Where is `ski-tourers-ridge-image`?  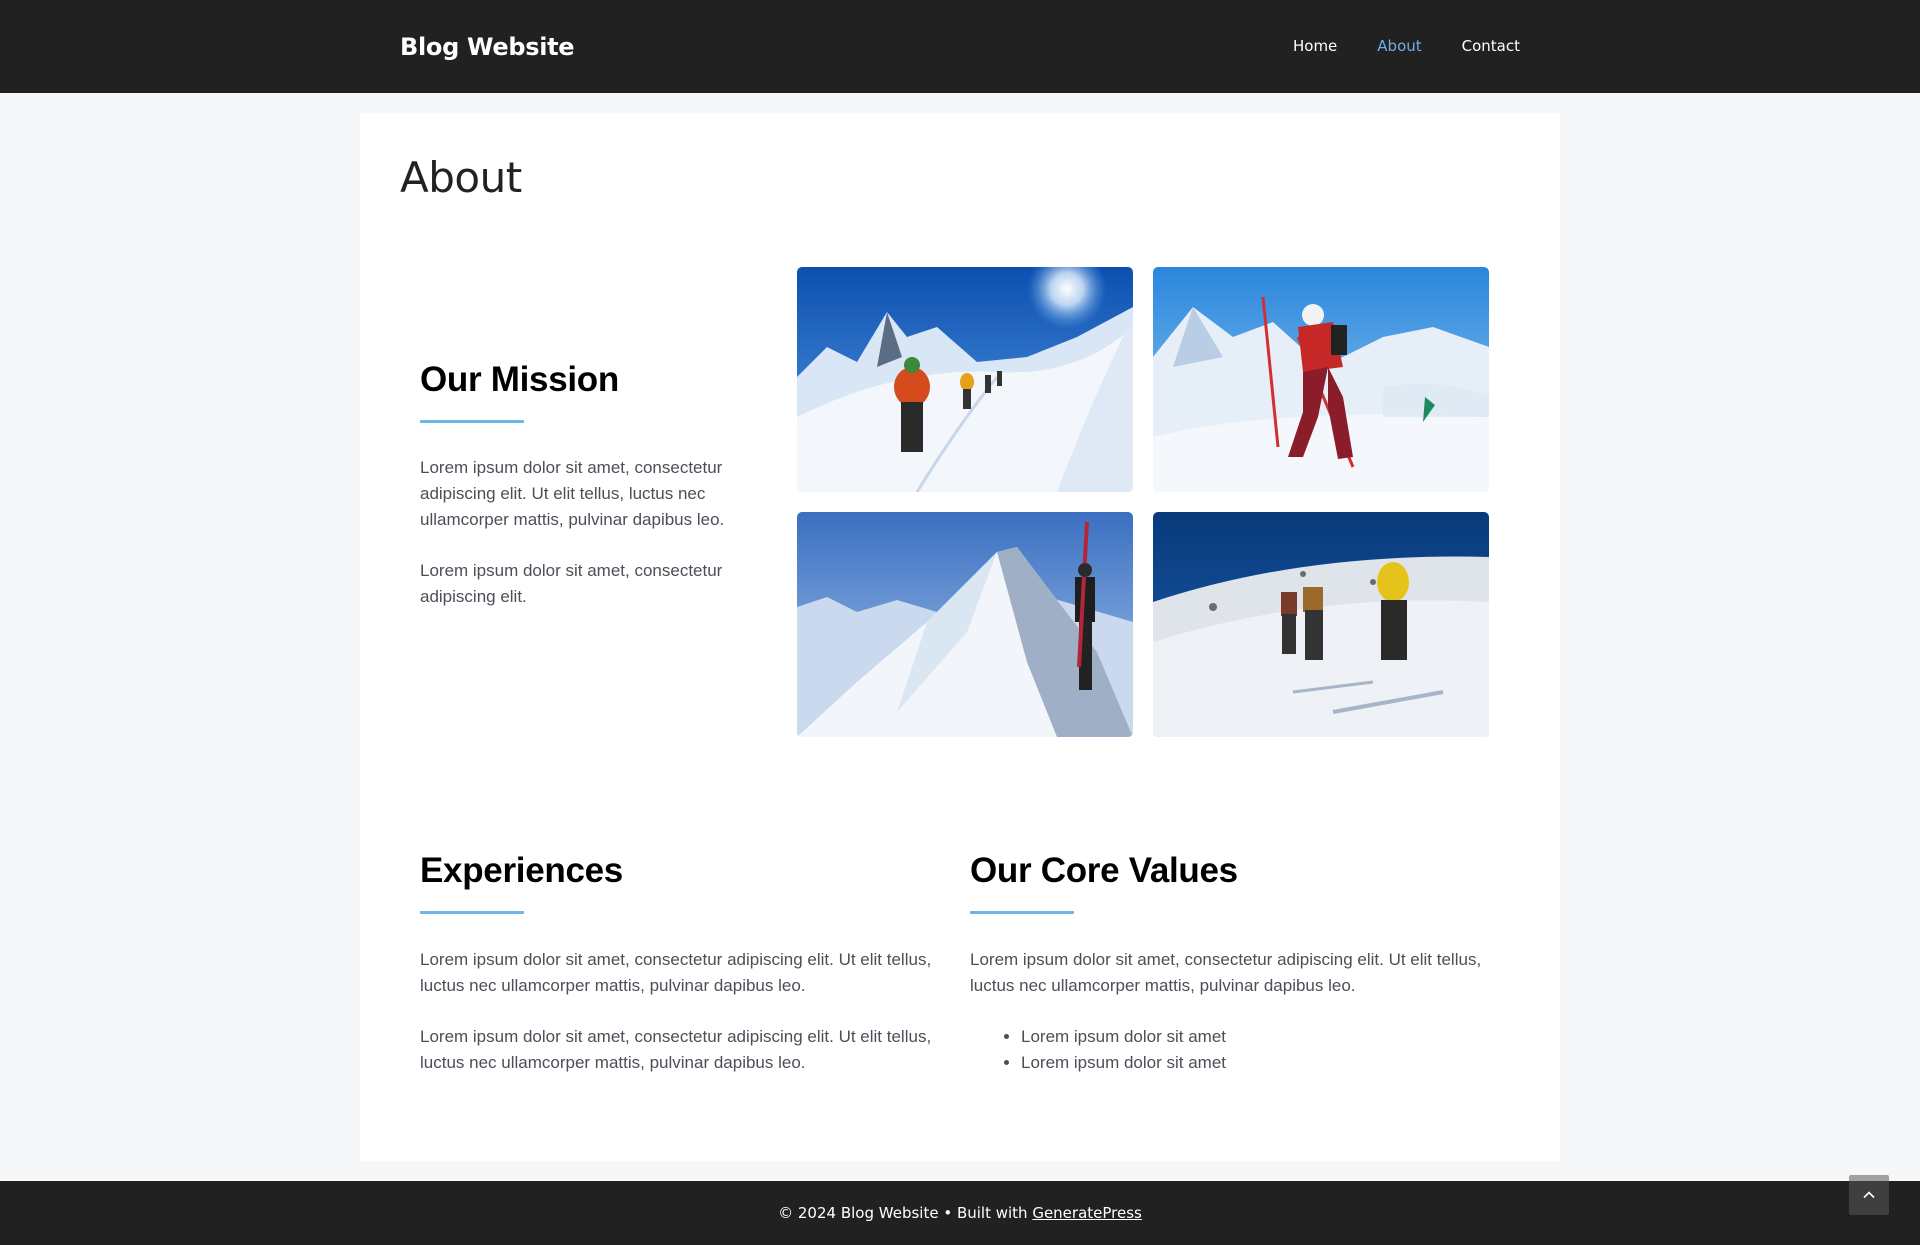 ski-tourers-ridge-image is located at coordinates (965, 379).